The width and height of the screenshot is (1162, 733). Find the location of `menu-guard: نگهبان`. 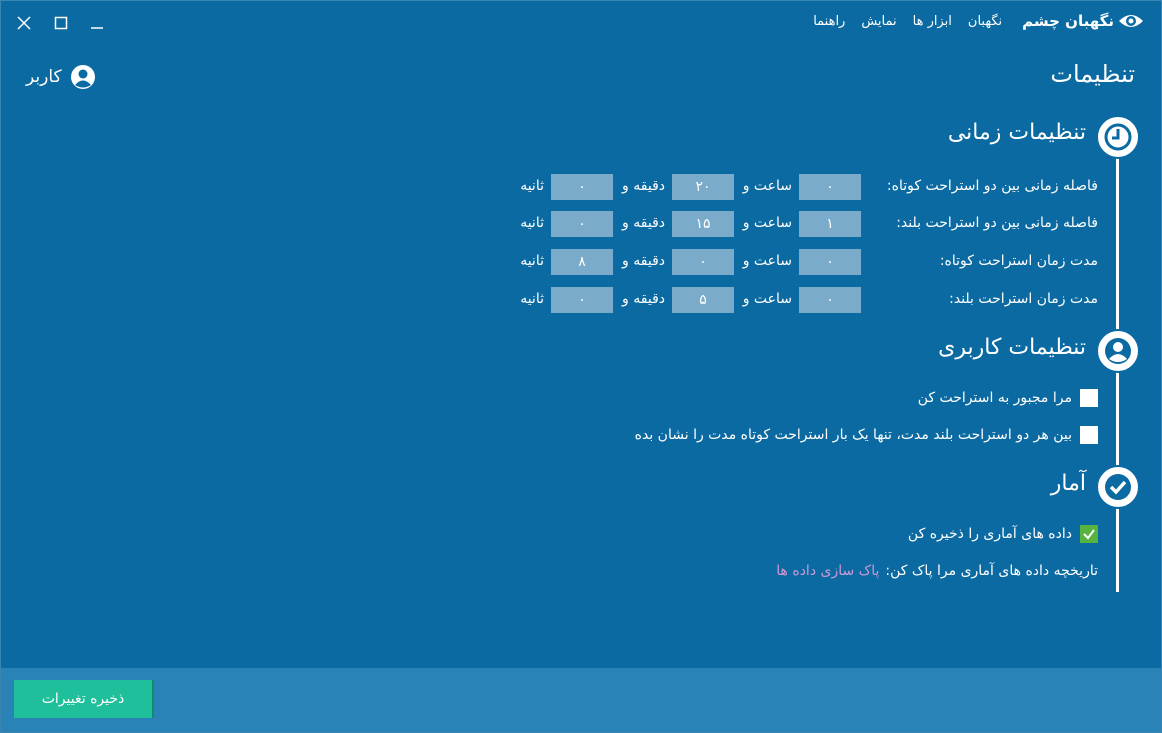

menu-guard: نگهبان is located at coordinates (985, 21).